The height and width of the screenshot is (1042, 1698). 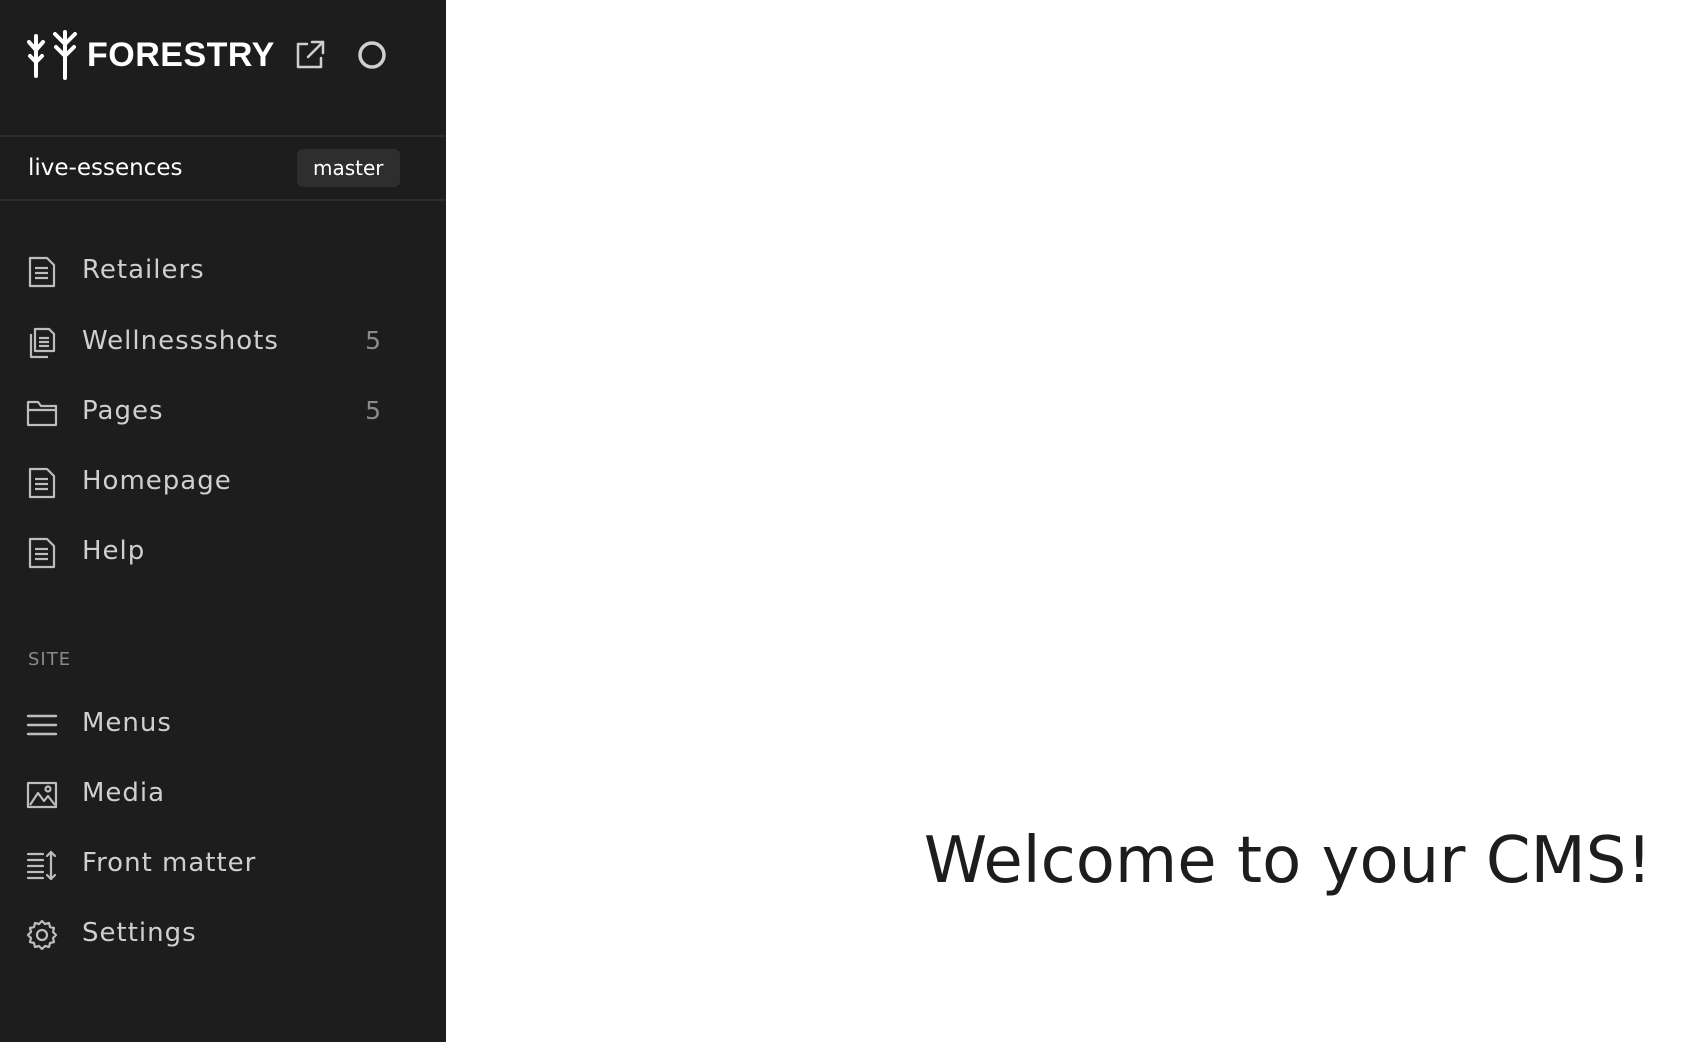 What do you see at coordinates (169, 863) in the screenshot?
I see `sidebar-item-label: Front matter` at bounding box center [169, 863].